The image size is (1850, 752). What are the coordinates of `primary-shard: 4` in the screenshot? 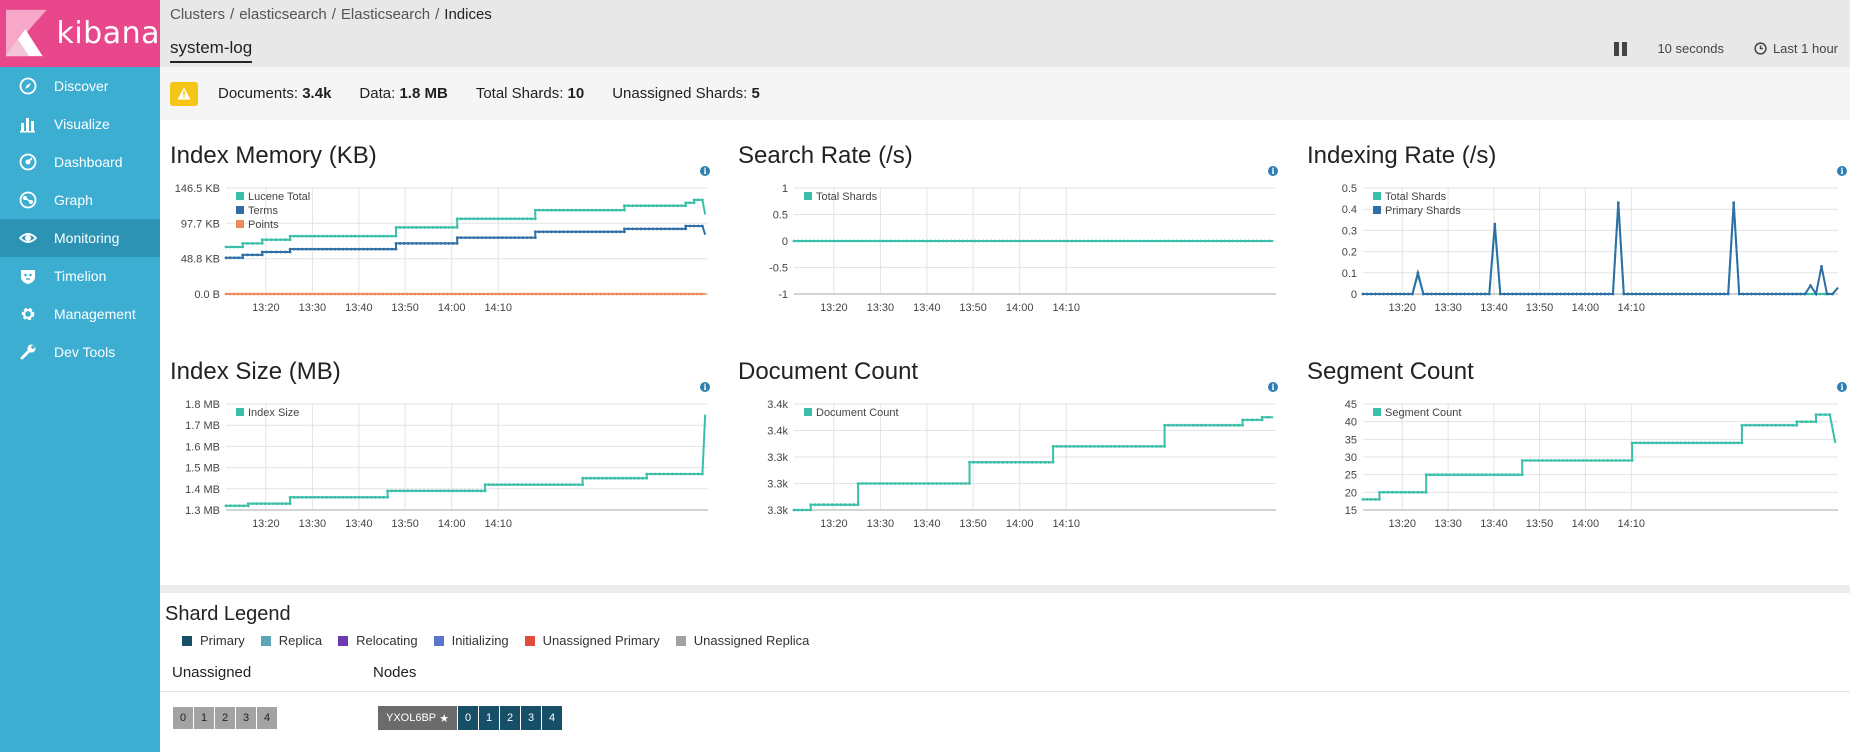 It's located at (552, 718).